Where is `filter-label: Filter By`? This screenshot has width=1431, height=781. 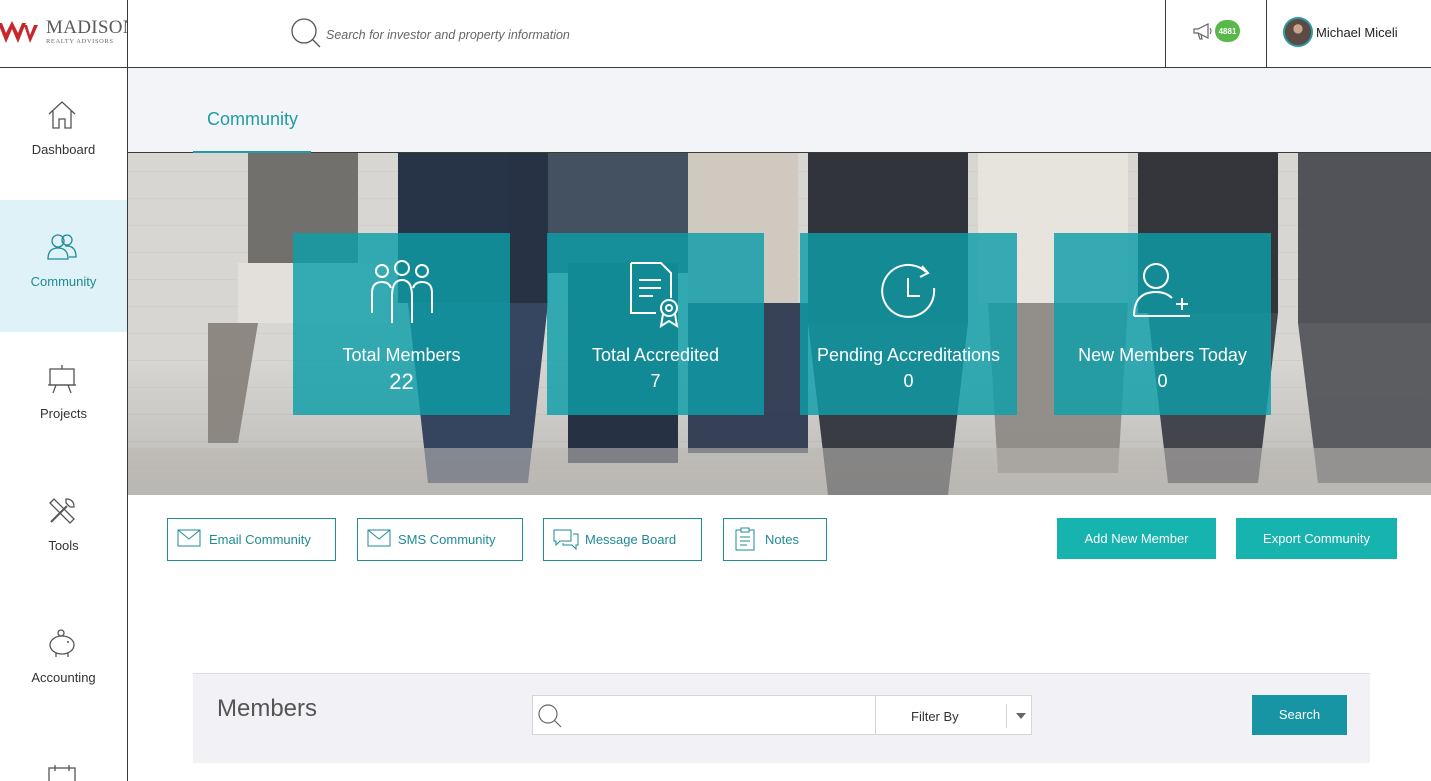
filter-label: Filter By is located at coordinates (935, 716).